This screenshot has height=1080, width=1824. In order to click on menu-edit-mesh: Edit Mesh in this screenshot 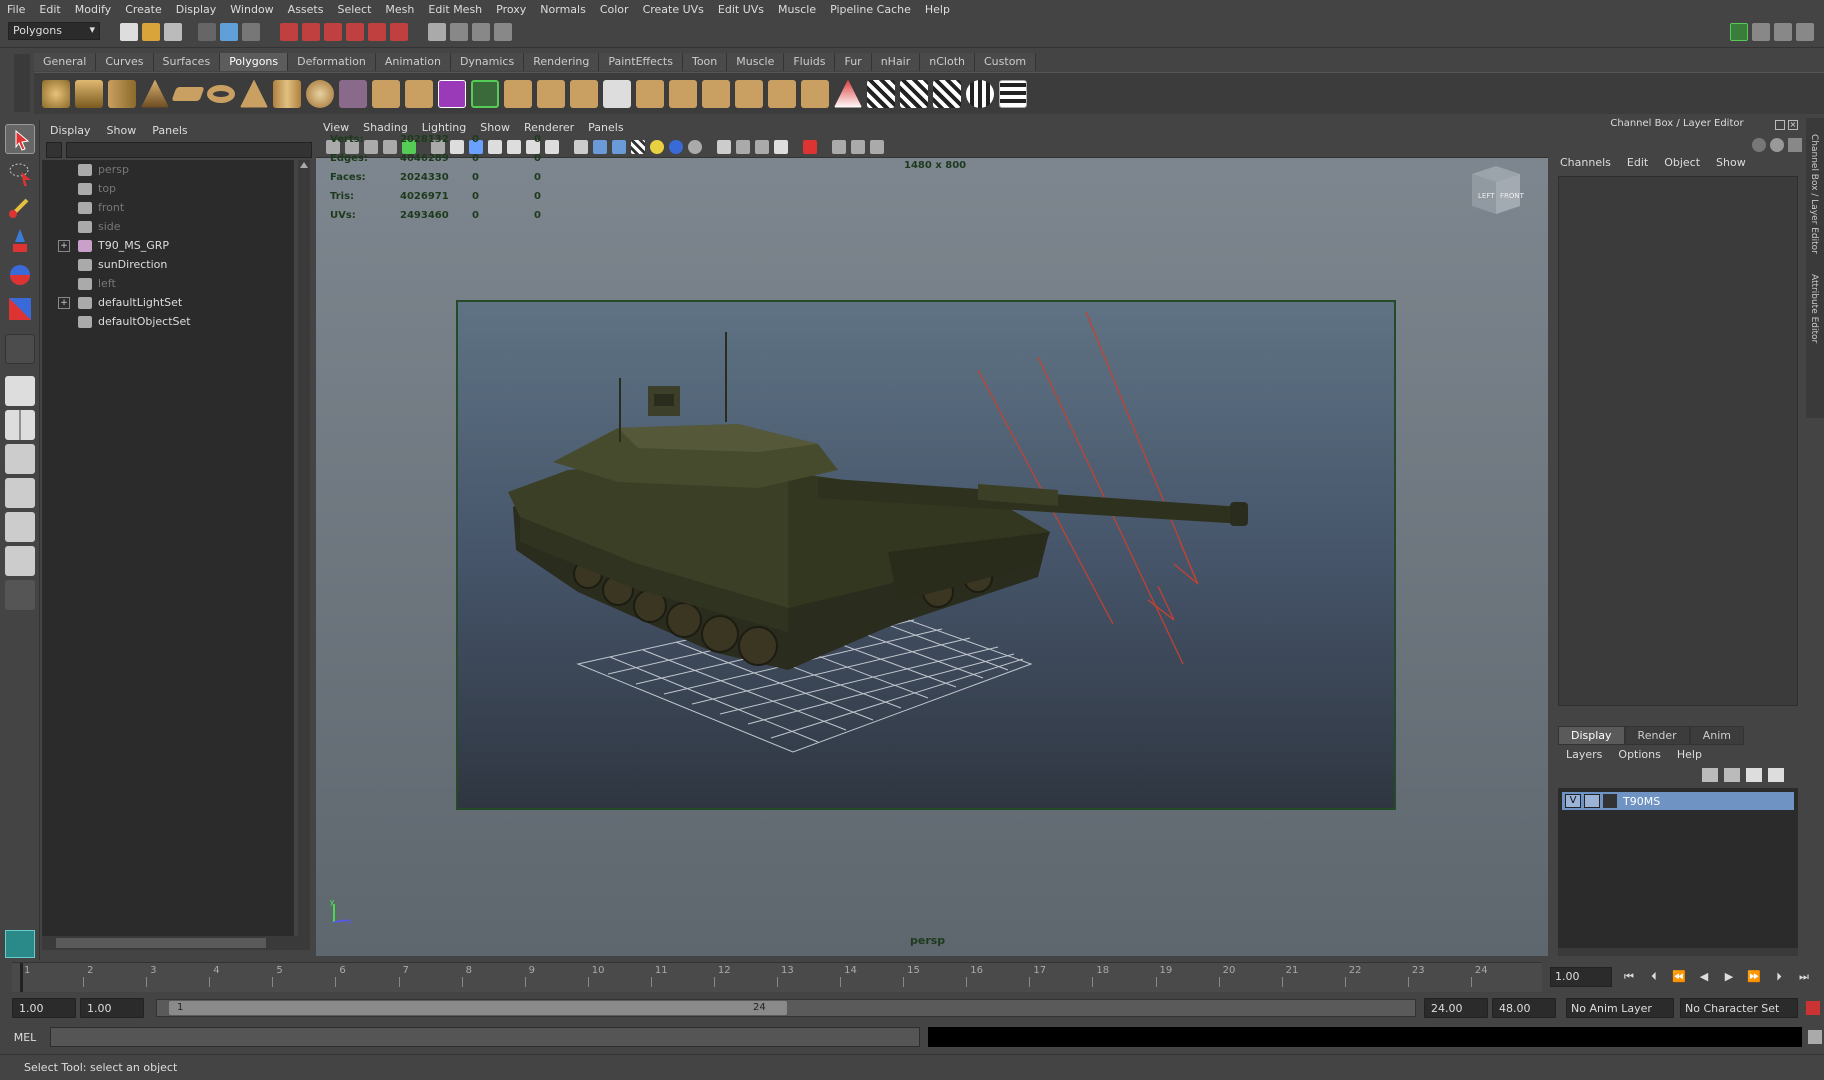, I will do `click(455, 9)`.